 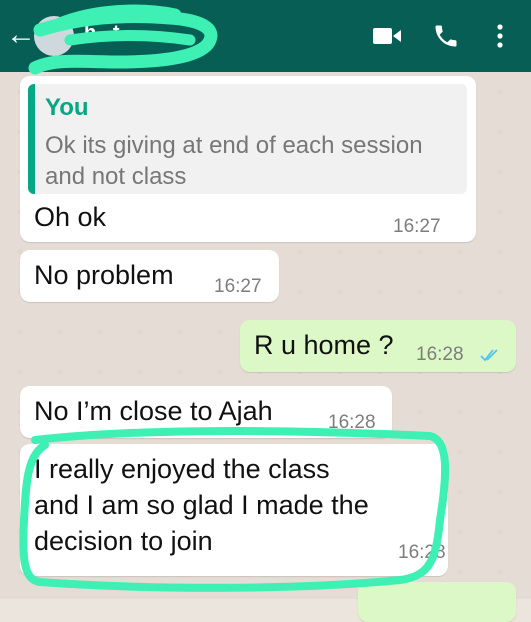 What do you see at coordinates (265, 36) in the screenshot?
I see `chat-header: ← h. .t` at bounding box center [265, 36].